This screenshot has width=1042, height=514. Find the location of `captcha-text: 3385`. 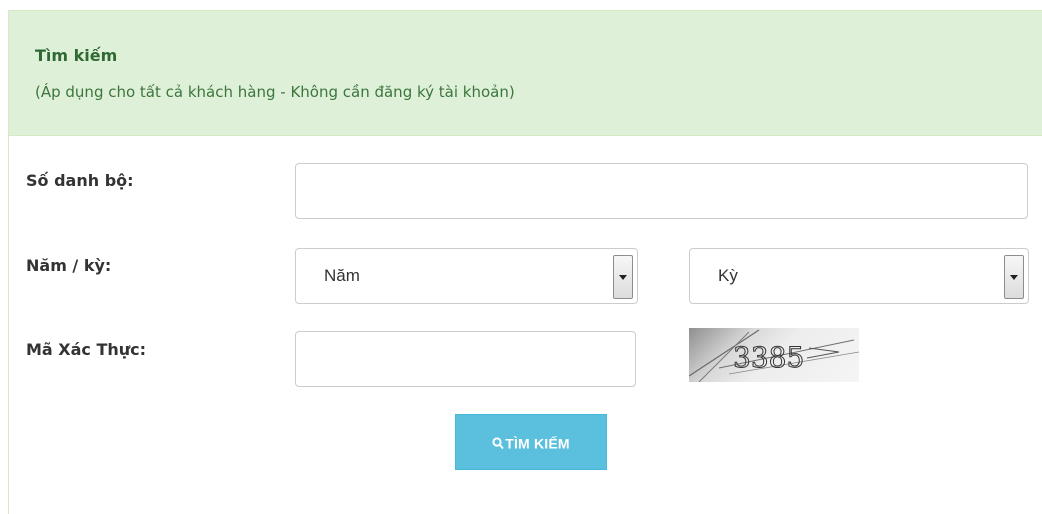

captcha-text: 3385 is located at coordinates (768, 357).